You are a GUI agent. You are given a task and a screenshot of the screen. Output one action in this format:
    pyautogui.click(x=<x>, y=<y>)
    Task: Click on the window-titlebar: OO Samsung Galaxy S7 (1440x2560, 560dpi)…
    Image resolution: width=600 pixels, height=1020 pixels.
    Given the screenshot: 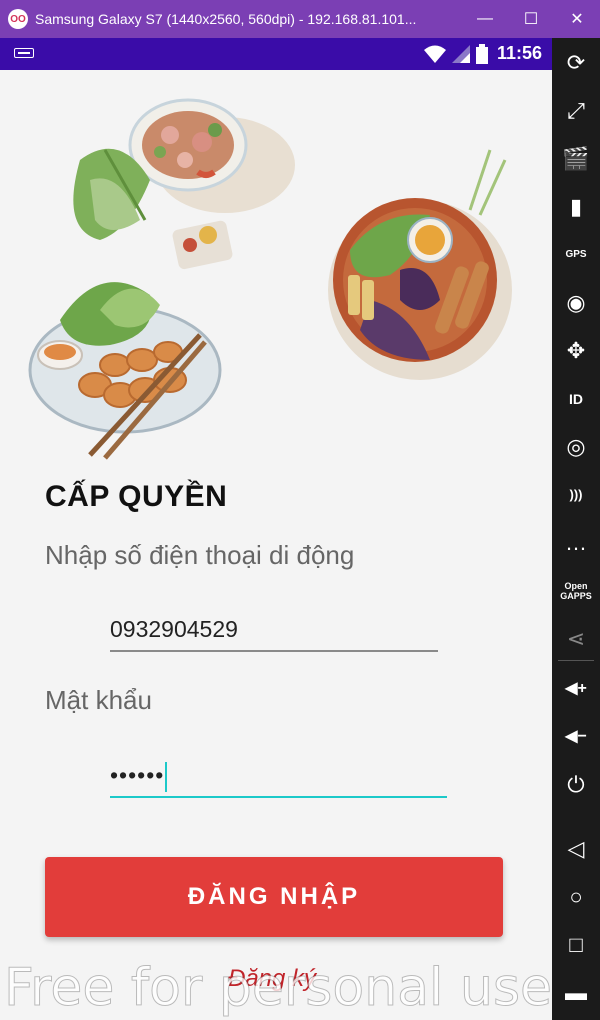 What is the action you would take?
    pyautogui.click(x=300, y=19)
    